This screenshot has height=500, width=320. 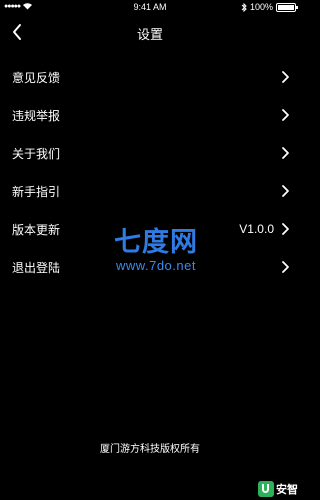 What do you see at coordinates (150, 267) in the screenshot?
I see `menu-item-logout: 退出登陆` at bounding box center [150, 267].